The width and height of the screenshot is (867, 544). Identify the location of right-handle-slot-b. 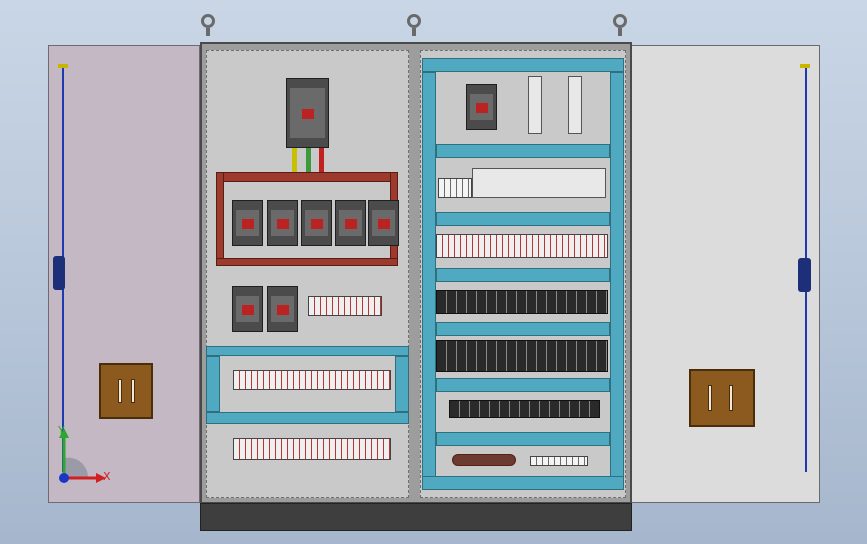
(731, 398).